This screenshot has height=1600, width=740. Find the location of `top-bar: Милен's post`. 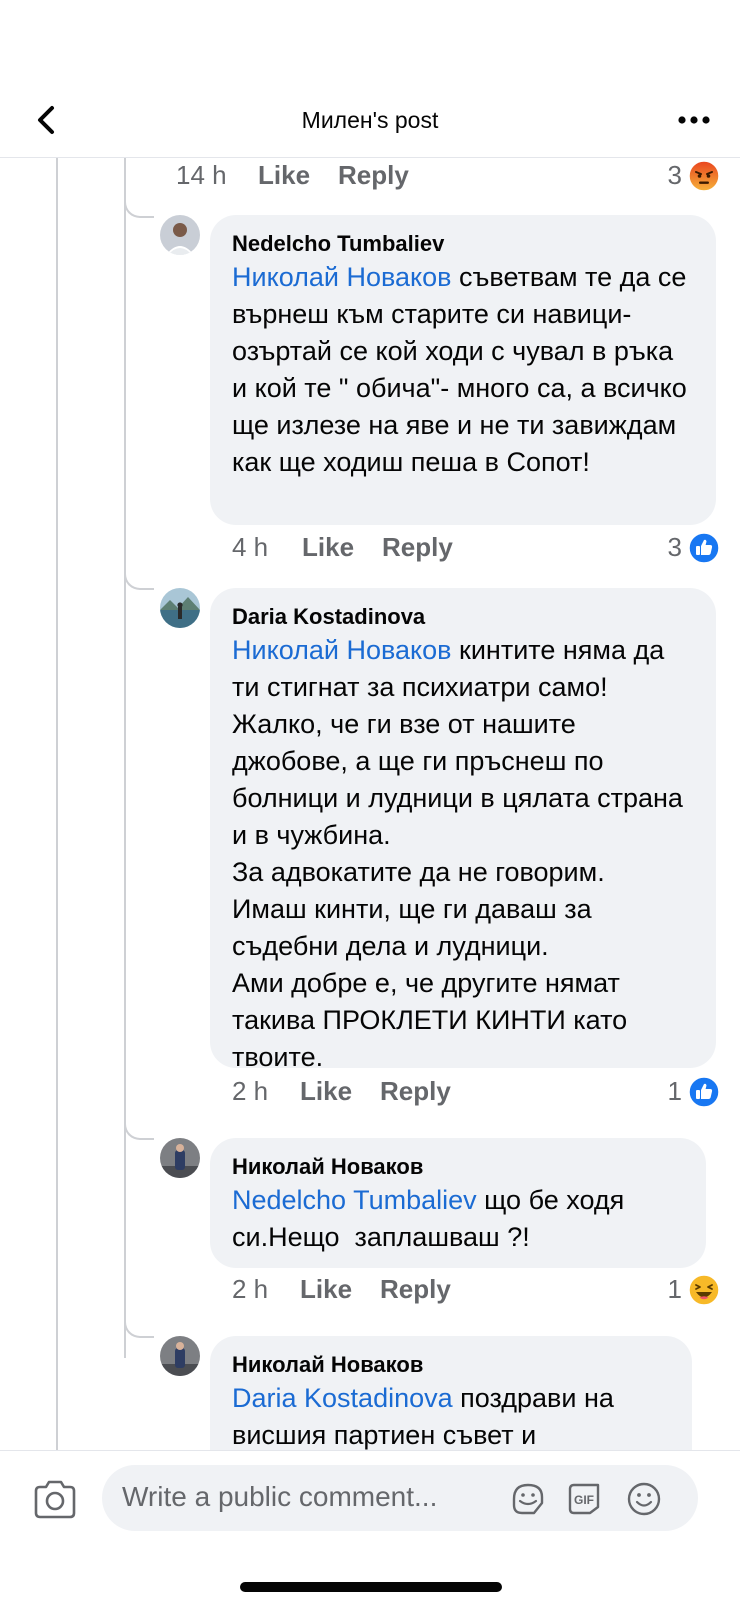

top-bar: Милен's post is located at coordinates (370, 79).